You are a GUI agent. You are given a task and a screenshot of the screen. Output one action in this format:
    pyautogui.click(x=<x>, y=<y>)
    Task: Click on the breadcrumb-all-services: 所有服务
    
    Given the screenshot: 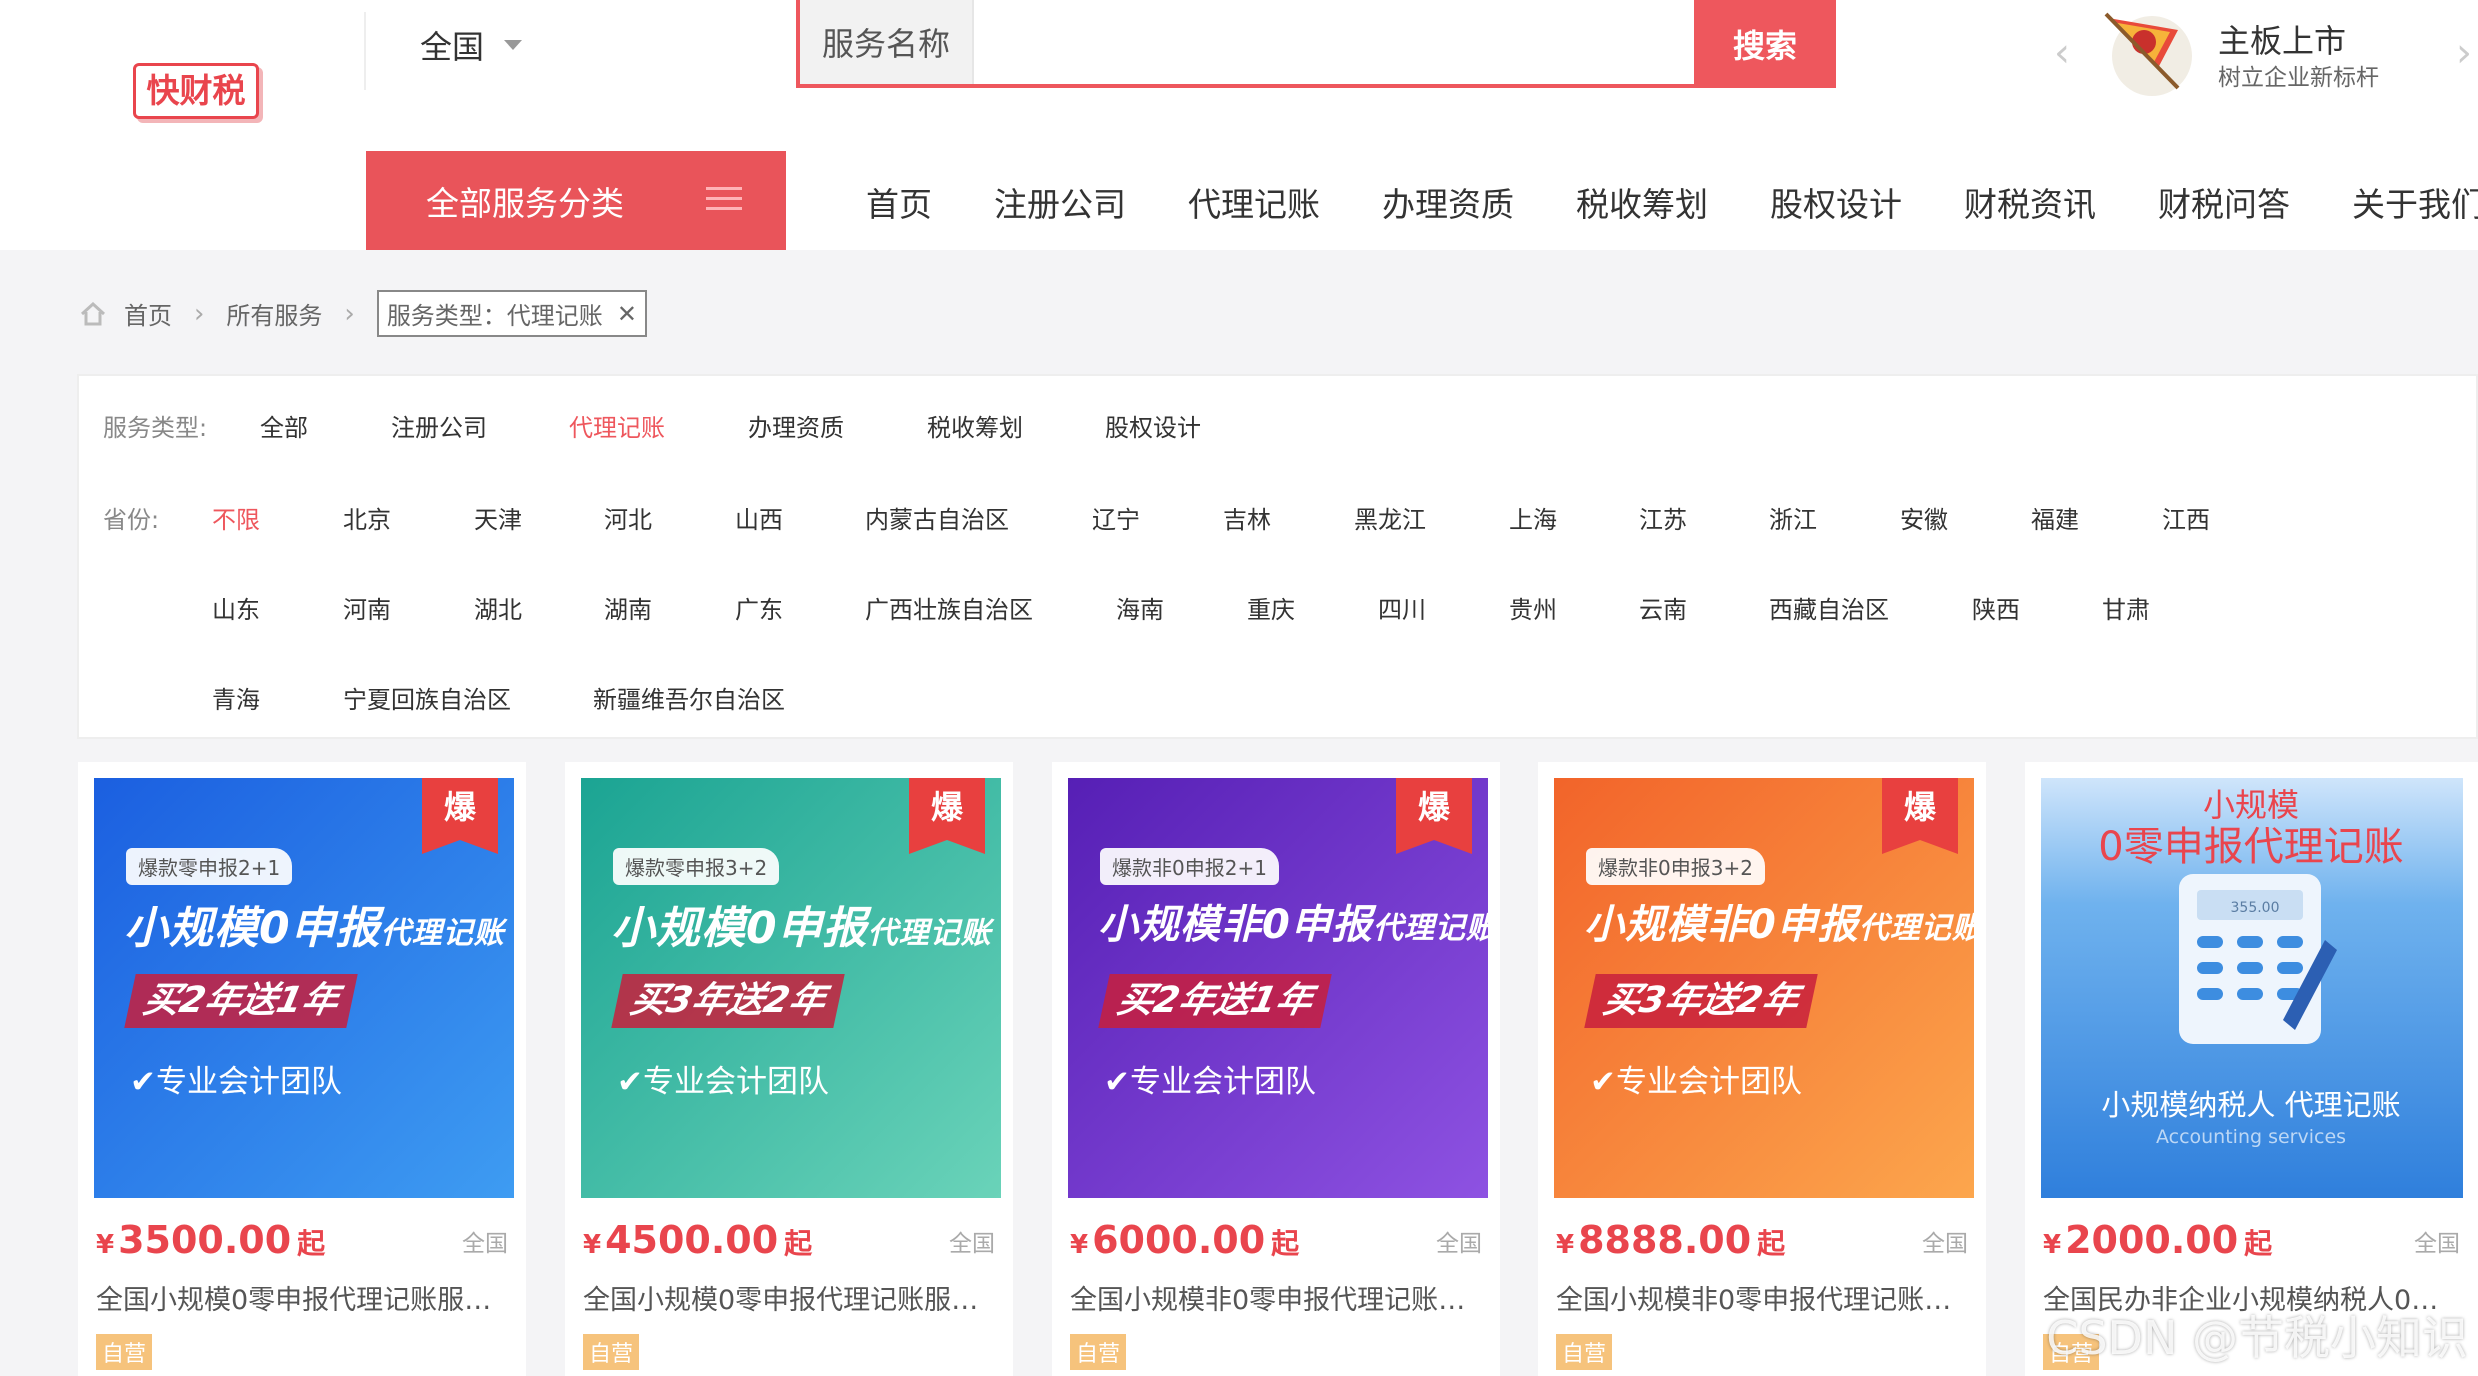 What is the action you would take?
    pyautogui.click(x=274, y=313)
    